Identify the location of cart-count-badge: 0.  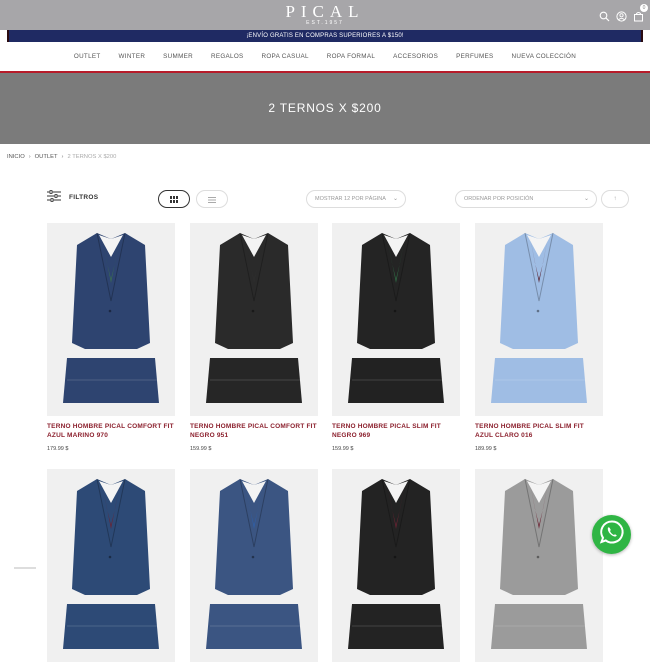
(644, 8).